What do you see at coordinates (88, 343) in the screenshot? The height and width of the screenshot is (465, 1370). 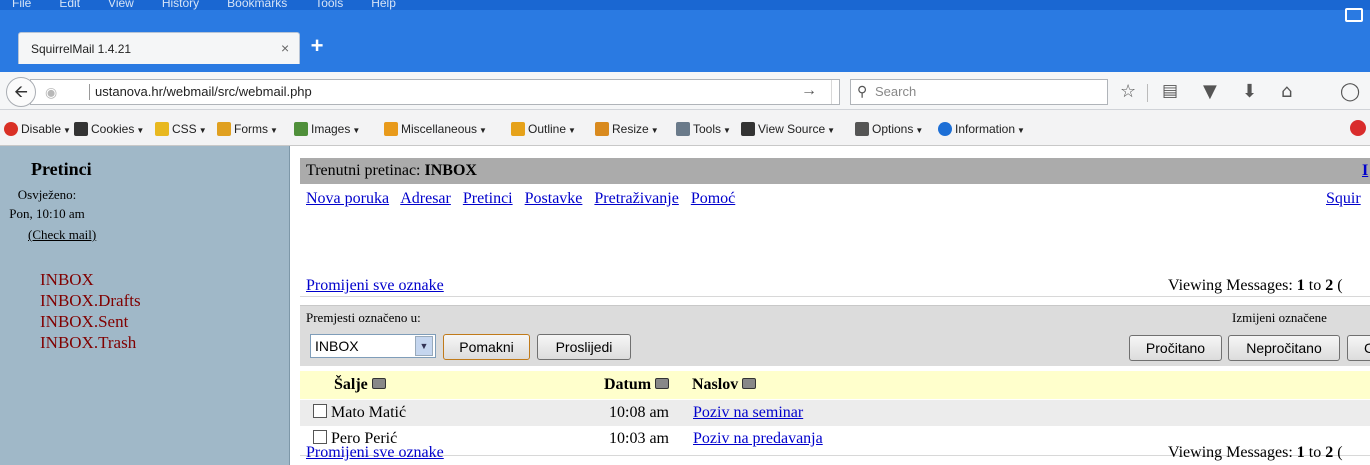 I see `sidebar-item-trash: INBOX.Trash` at bounding box center [88, 343].